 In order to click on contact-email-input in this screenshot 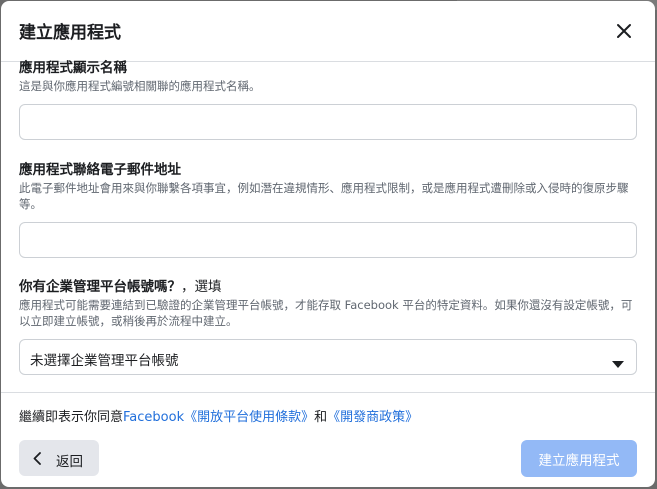, I will do `click(328, 240)`.